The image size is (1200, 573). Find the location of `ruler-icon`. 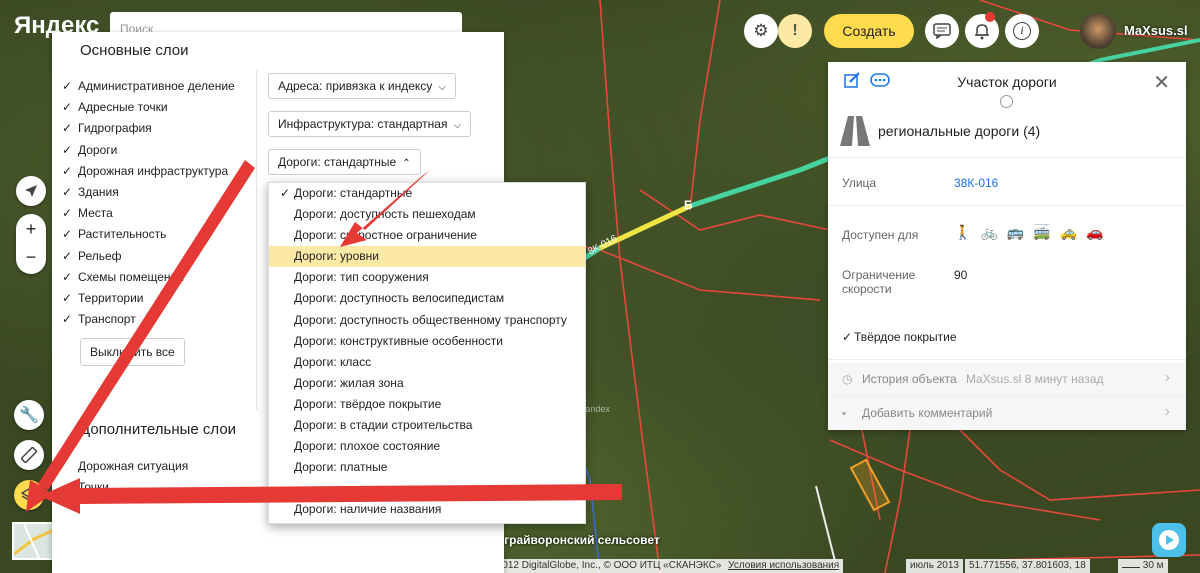

ruler-icon is located at coordinates (29, 455).